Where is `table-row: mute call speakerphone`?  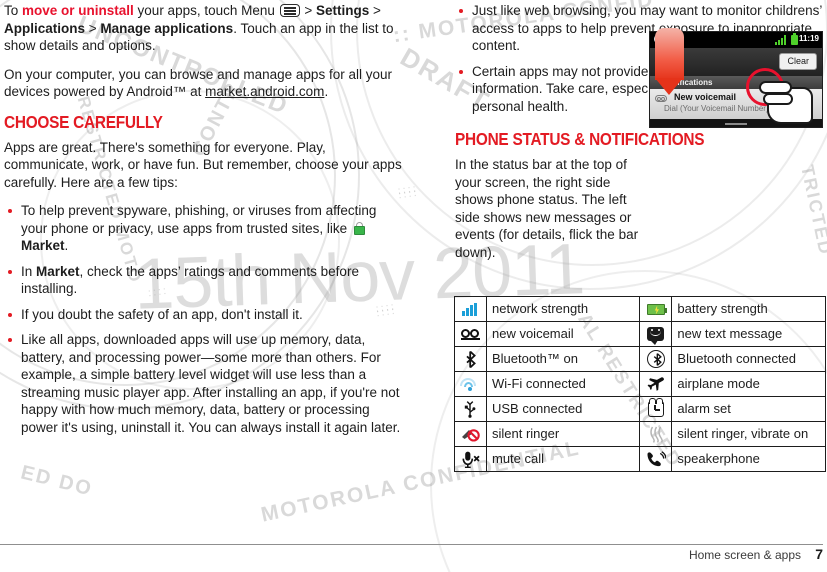 table-row: mute call speakerphone is located at coordinates (640, 459).